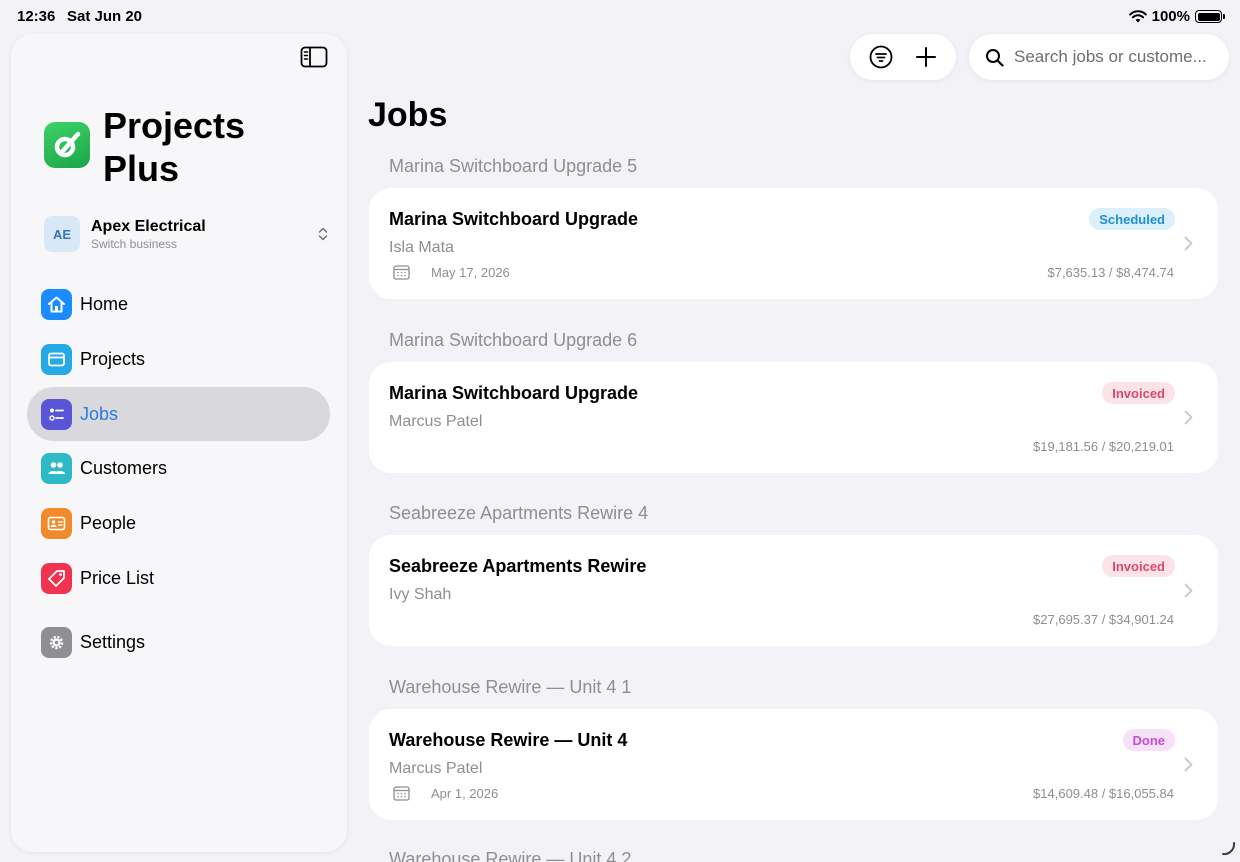  What do you see at coordinates (56, 359) in the screenshot?
I see `folder-icon` at bounding box center [56, 359].